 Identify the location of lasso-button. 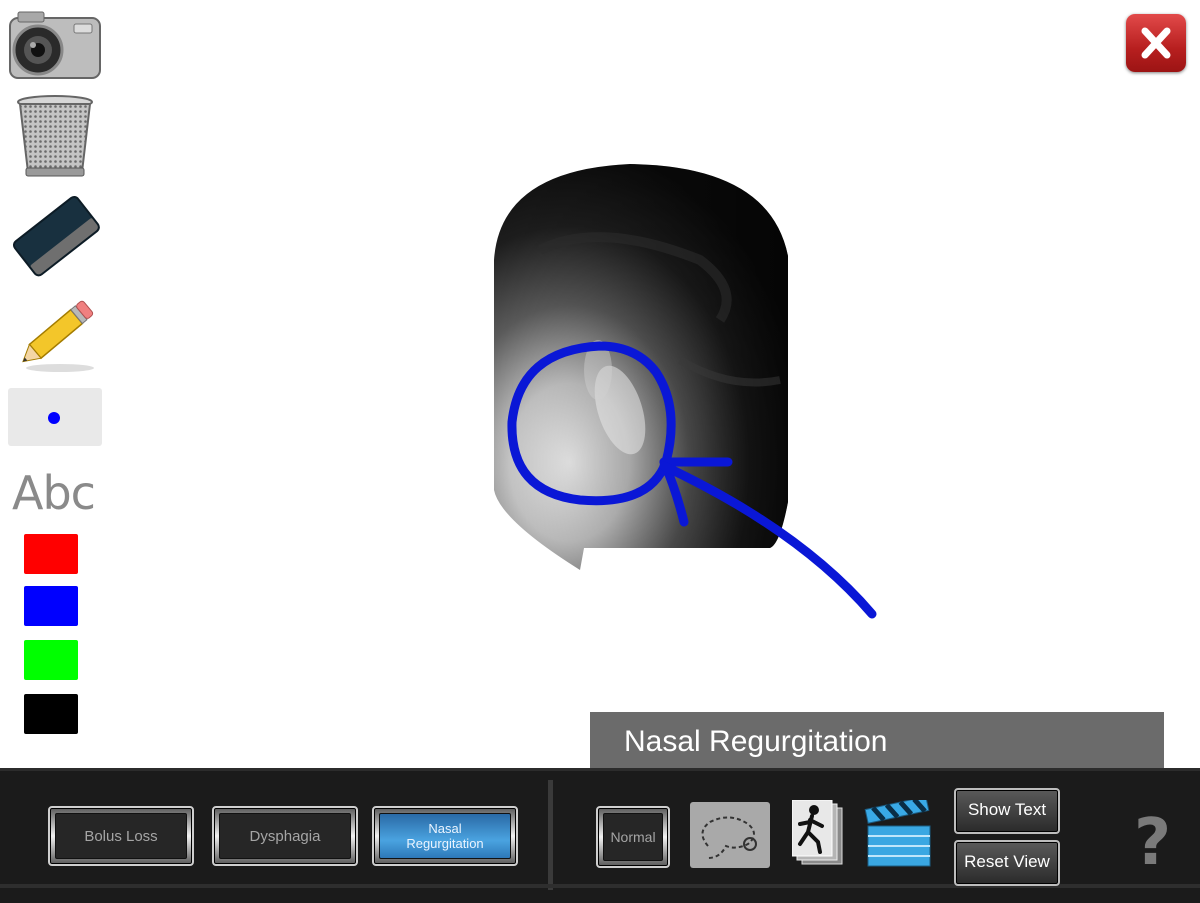
(730, 835).